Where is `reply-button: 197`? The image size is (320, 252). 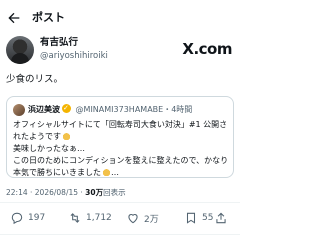 reply-button: 197 is located at coordinates (27, 218).